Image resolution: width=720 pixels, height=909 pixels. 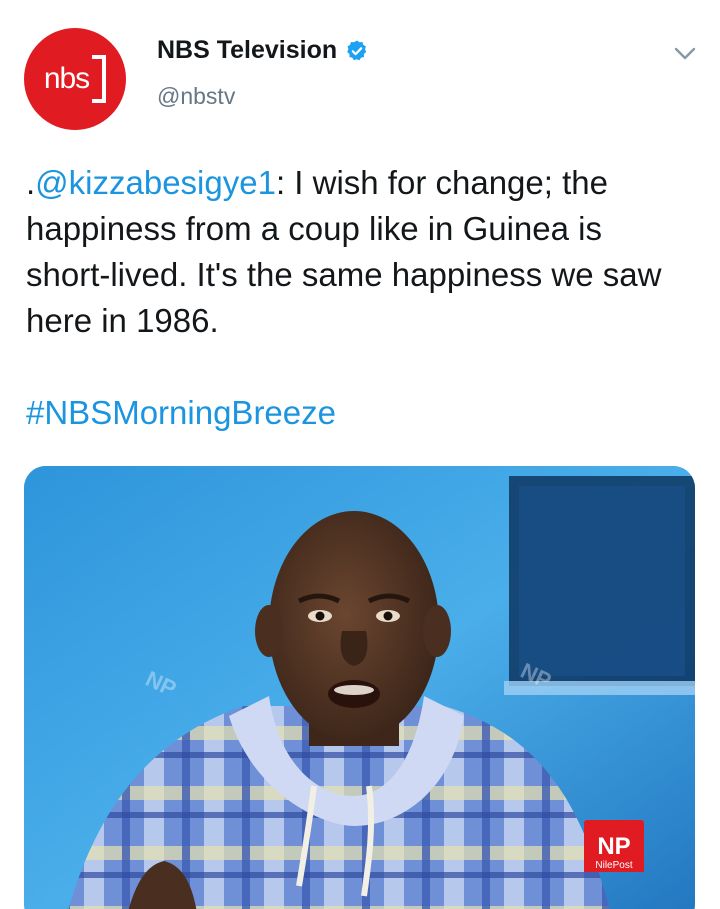 I want to click on display-name: NBS Television, so click(x=247, y=50).